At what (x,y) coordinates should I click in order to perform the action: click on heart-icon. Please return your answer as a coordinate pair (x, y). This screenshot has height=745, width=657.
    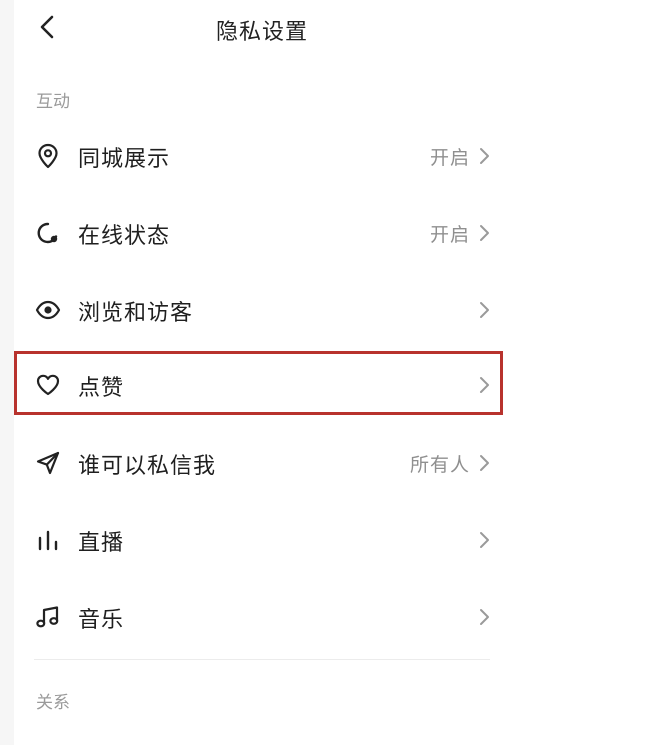
    Looking at the image, I should click on (48, 385).